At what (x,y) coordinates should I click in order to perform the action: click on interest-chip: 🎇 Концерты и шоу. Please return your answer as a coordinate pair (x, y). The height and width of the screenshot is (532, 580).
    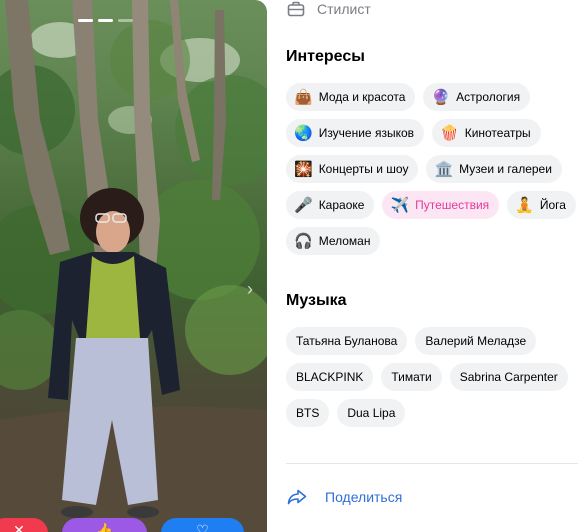
    Looking at the image, I should click on (352, 169).